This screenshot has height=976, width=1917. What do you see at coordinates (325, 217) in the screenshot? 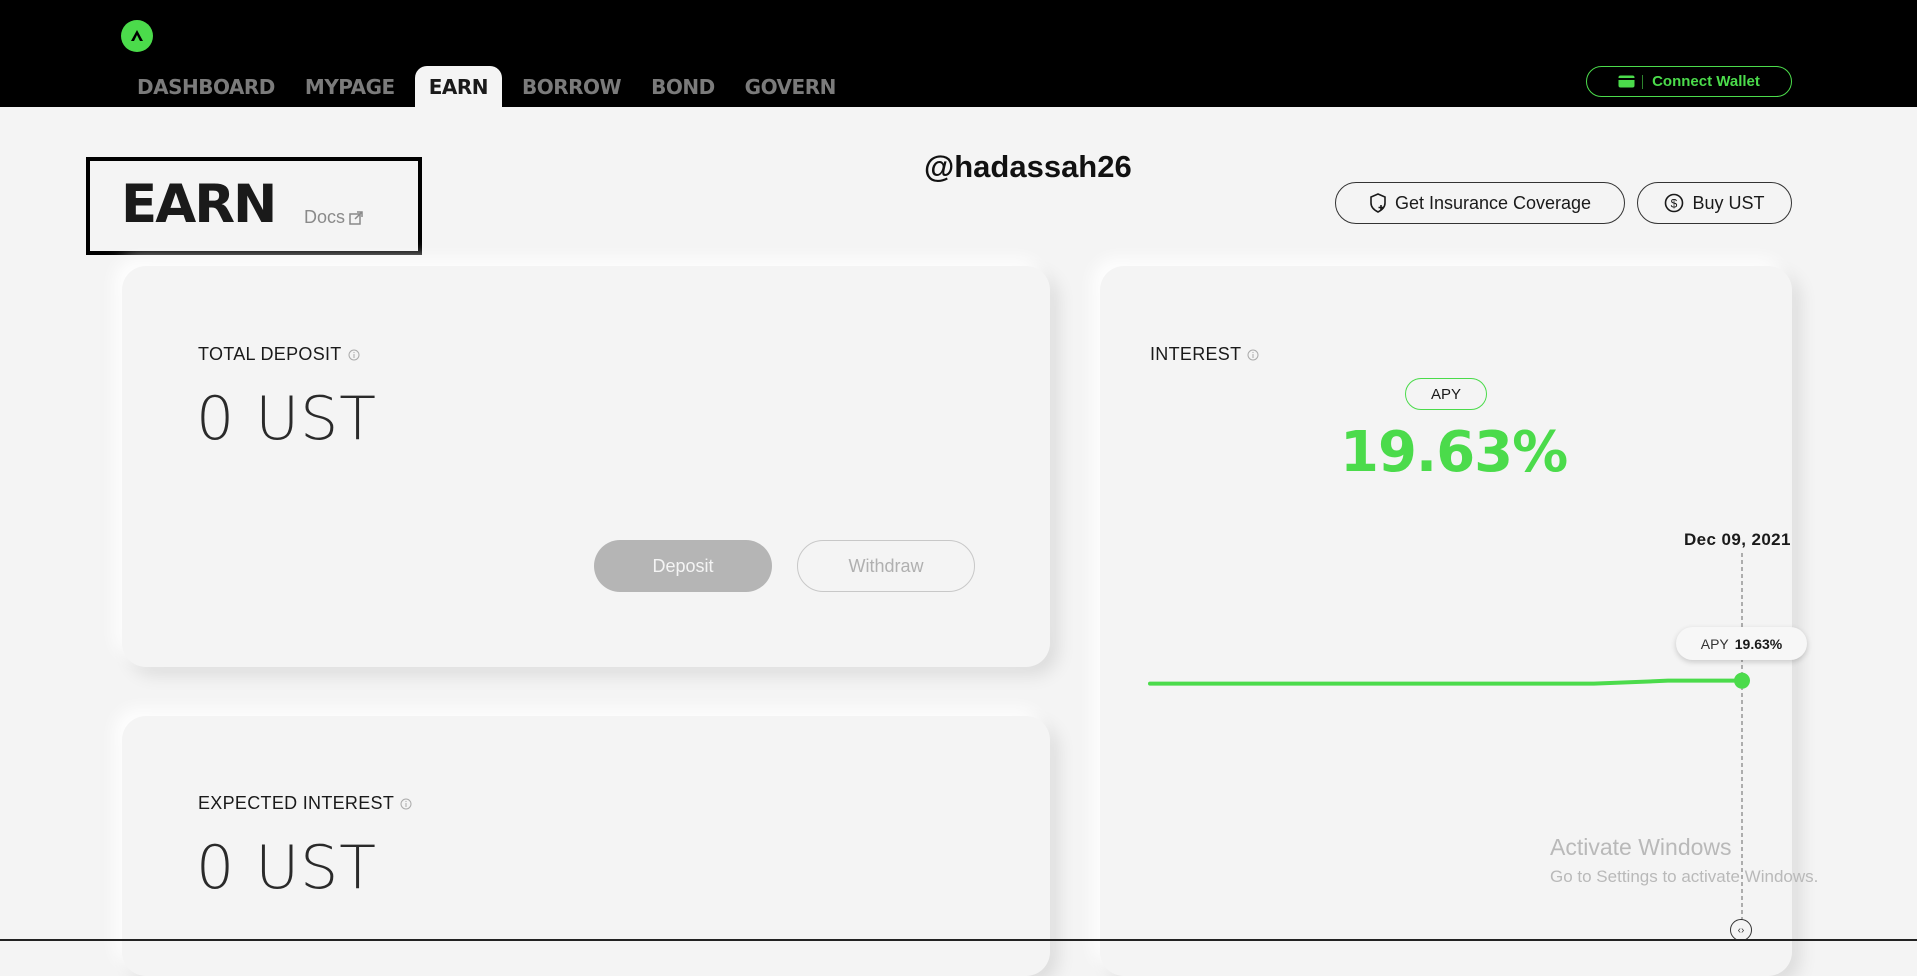
I see `docs-label: Docs` at bounding box center [325, 217].